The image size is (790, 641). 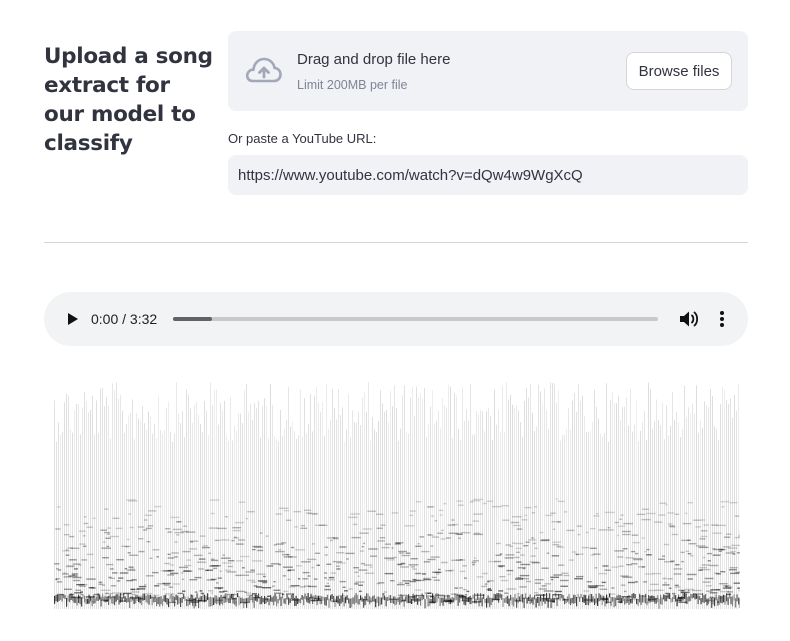 I want to click on file-size-limit: Limit 200MB per file, so click(x=352, y=85).